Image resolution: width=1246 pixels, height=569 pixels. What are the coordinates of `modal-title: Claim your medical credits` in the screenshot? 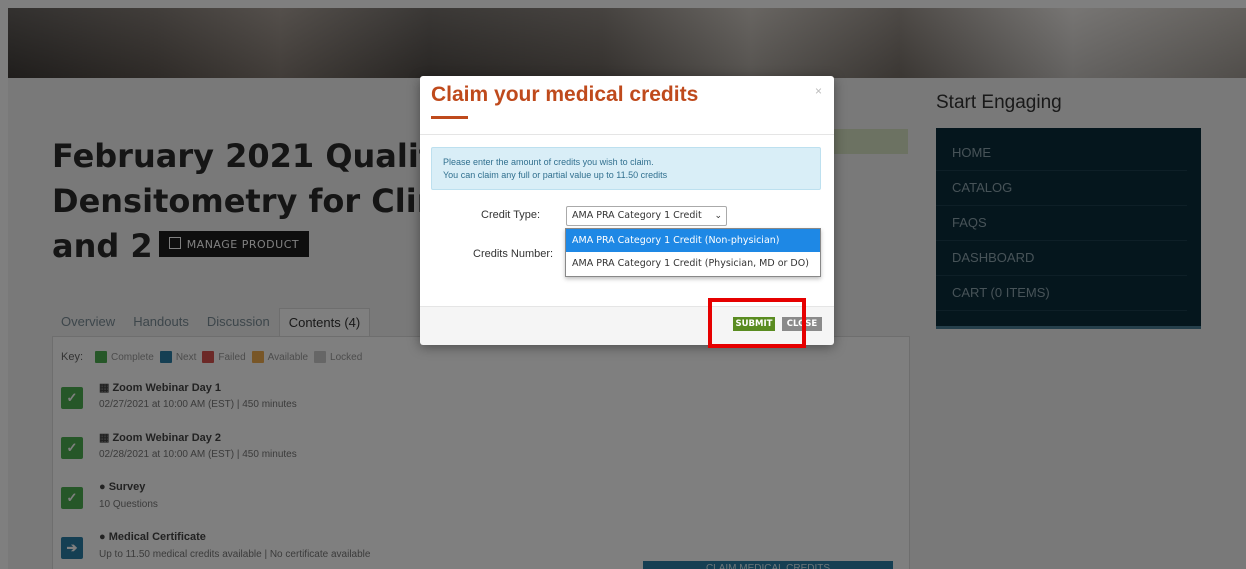 It's located at (565, 94).